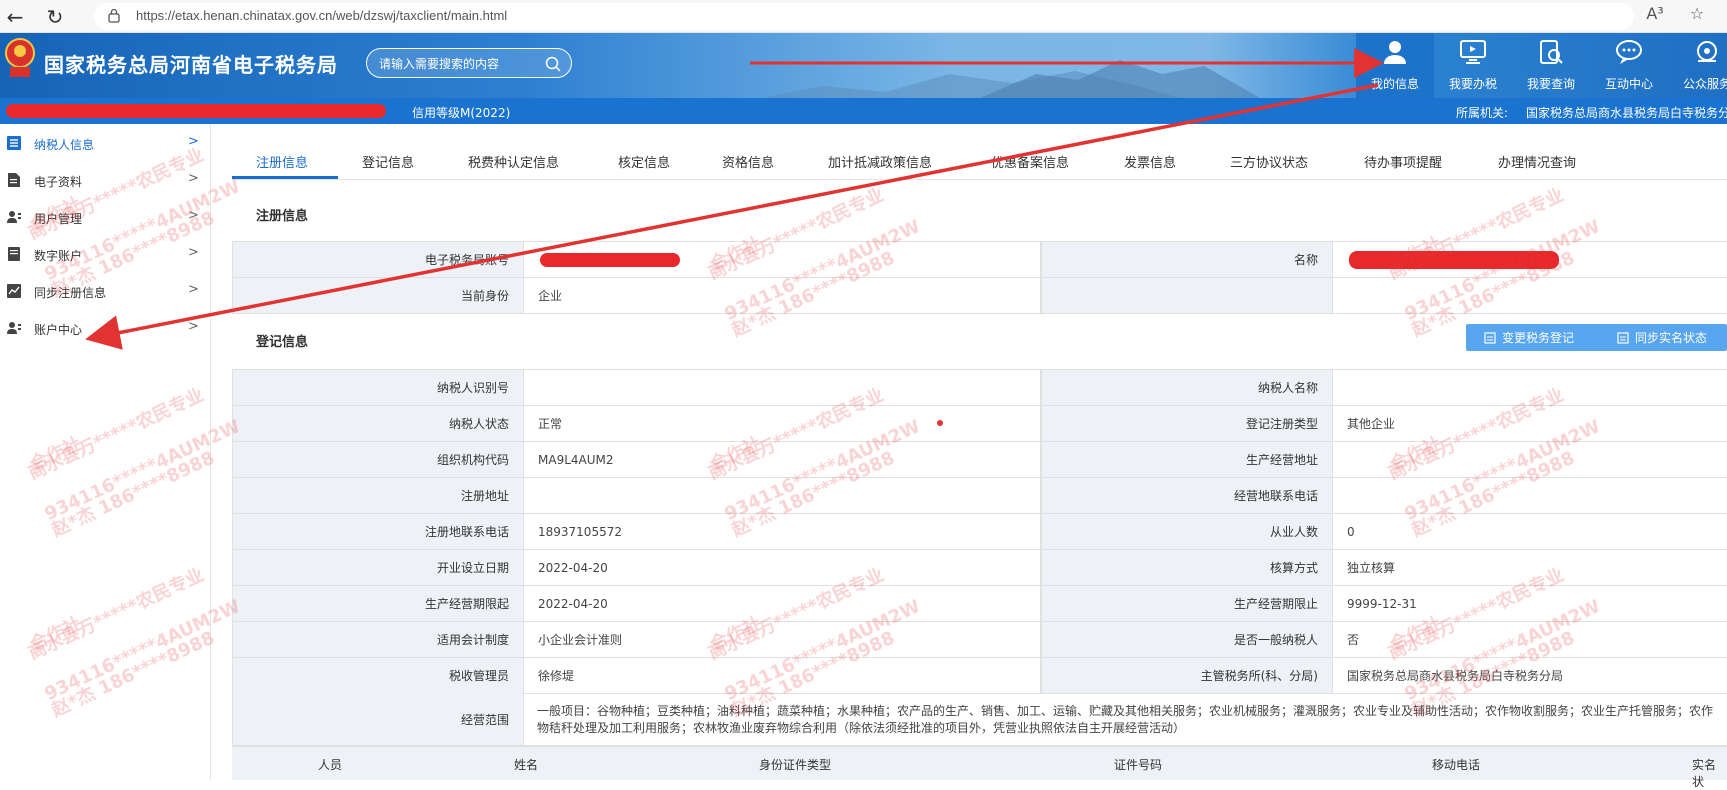 This screenshot has height=790, width=1727. Describe the element at coordinates (1394, 84) in the screenshot. I see `nav-my-info-label: 我的信息` at that location.